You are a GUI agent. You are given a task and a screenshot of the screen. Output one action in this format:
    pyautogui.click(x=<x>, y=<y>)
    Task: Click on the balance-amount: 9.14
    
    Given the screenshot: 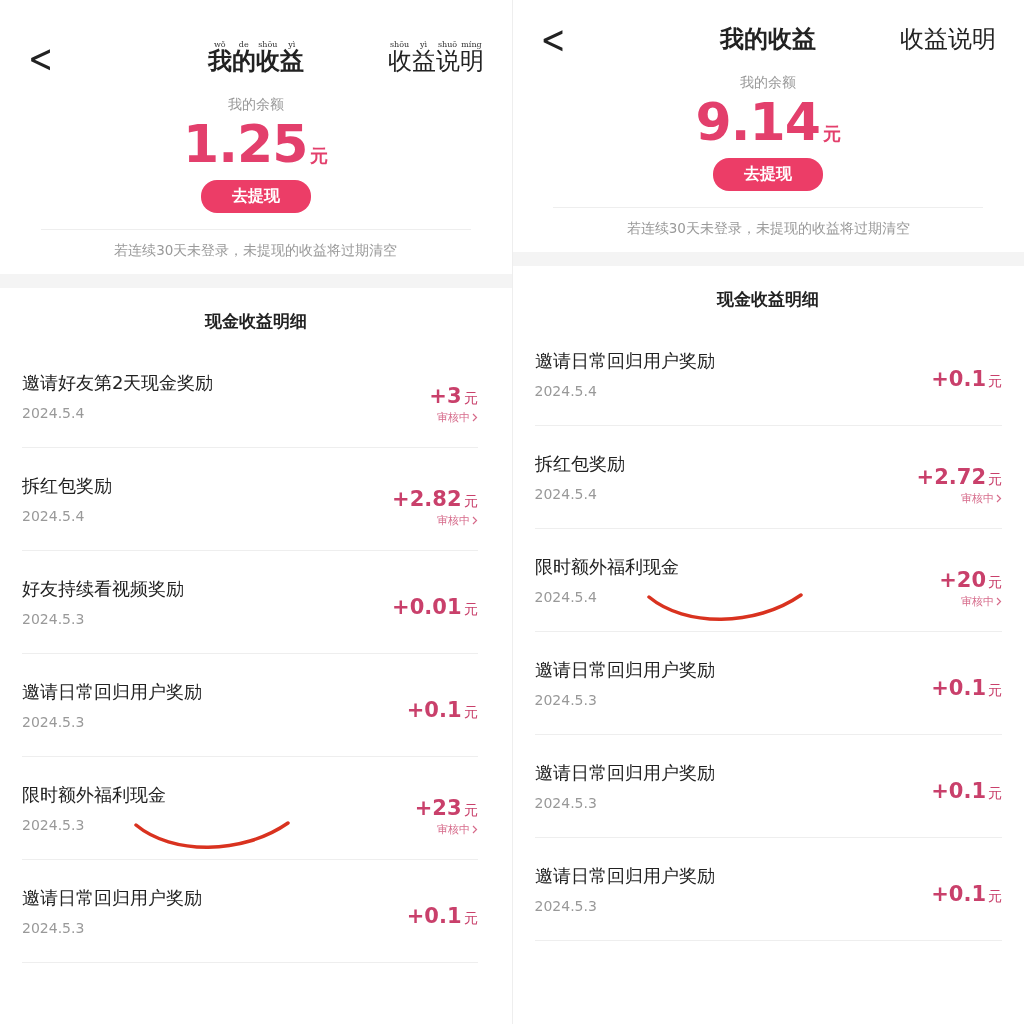 What is the action you would take?
    pyautogui.click(x=757, y=122)
    